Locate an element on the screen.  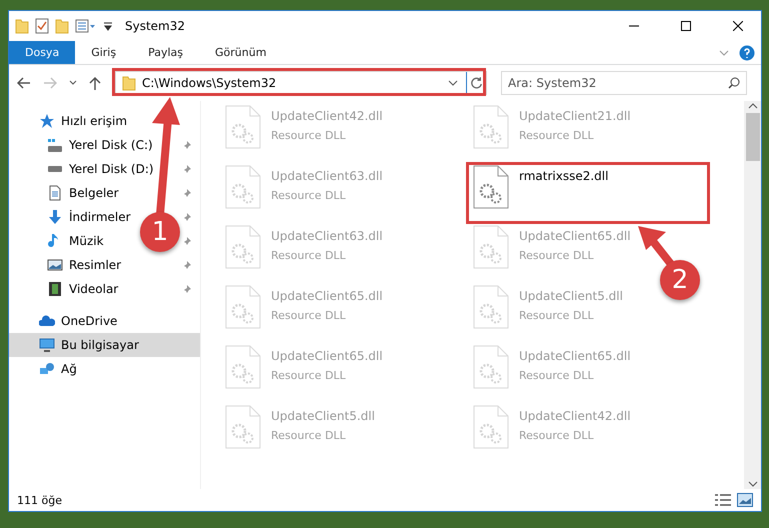
film-icon is located at coordinates (55, 289).